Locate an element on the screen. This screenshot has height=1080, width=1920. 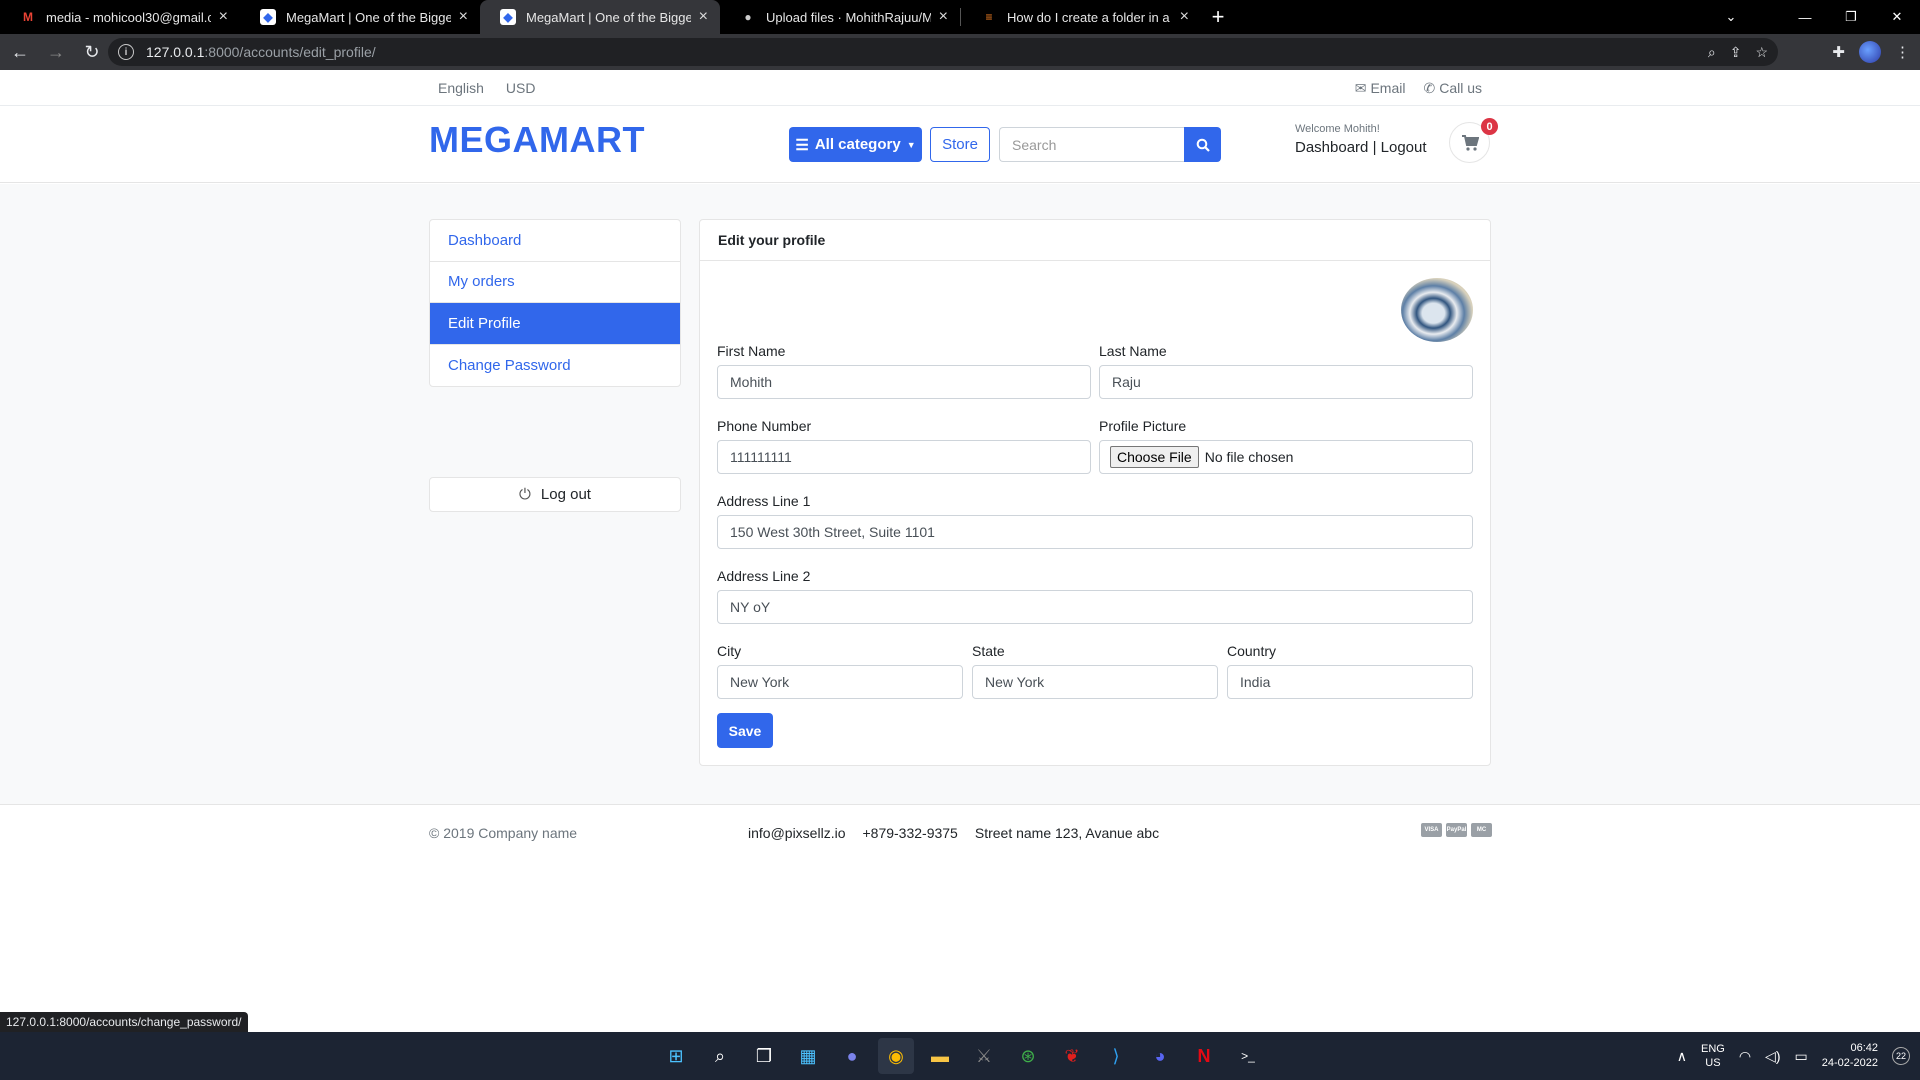
logout-link: Logout is located at coordinates (1404, 147).